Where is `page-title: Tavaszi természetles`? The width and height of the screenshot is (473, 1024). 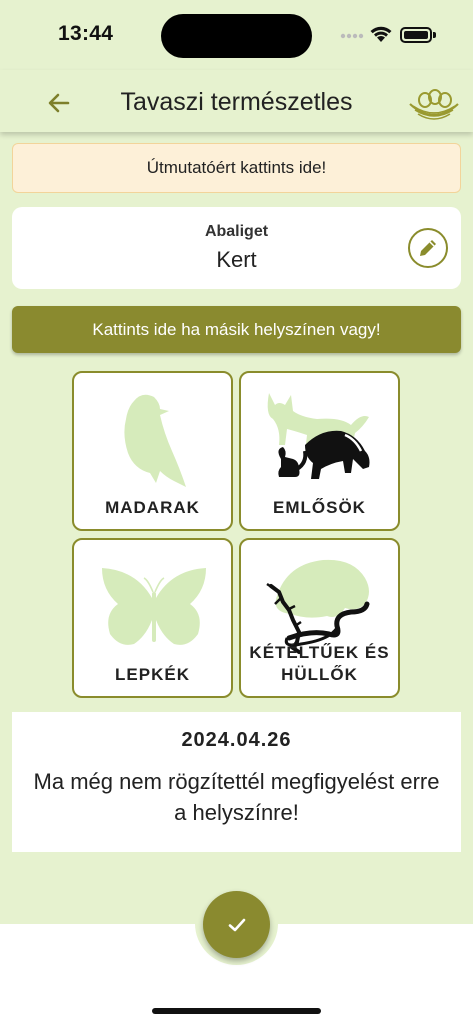
page-title: Tavaszi természetles is located at coordinates (236, 102).